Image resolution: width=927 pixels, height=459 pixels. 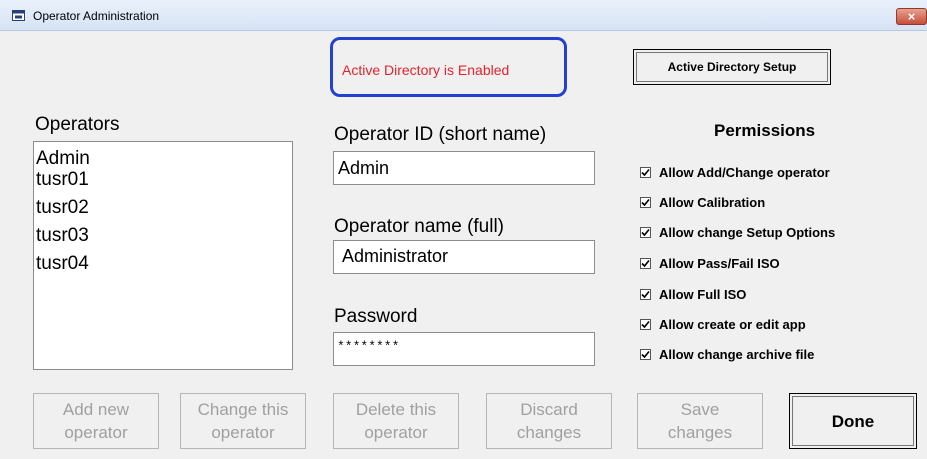 What do you see at coordinates (703, 294) in the screenshot?
I see `permission-label: Allow Full ISO` at bounding box center [703, 294].